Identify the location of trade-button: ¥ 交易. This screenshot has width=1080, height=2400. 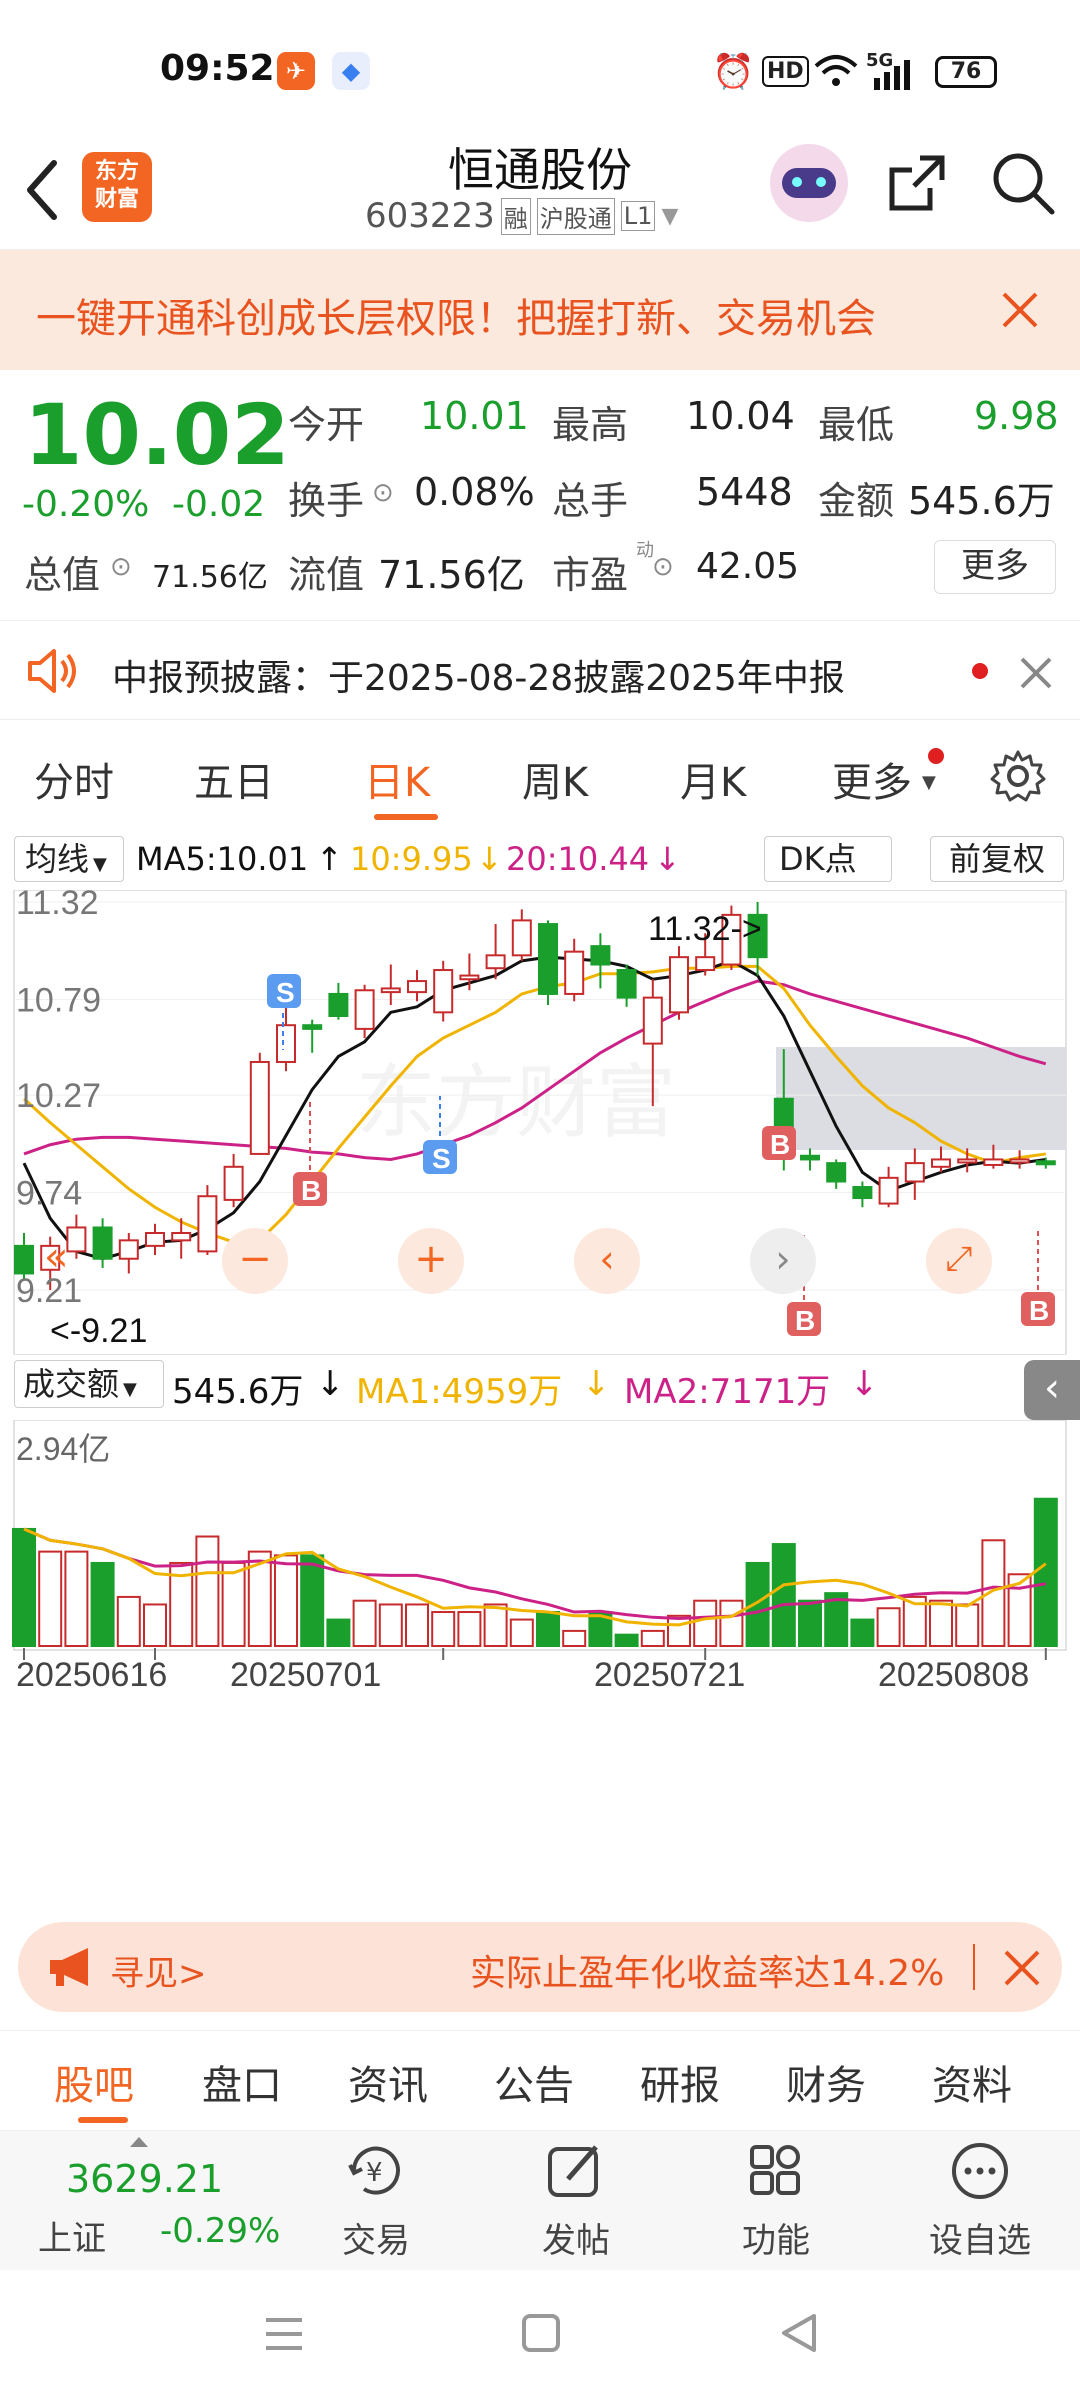
(376, 2201).